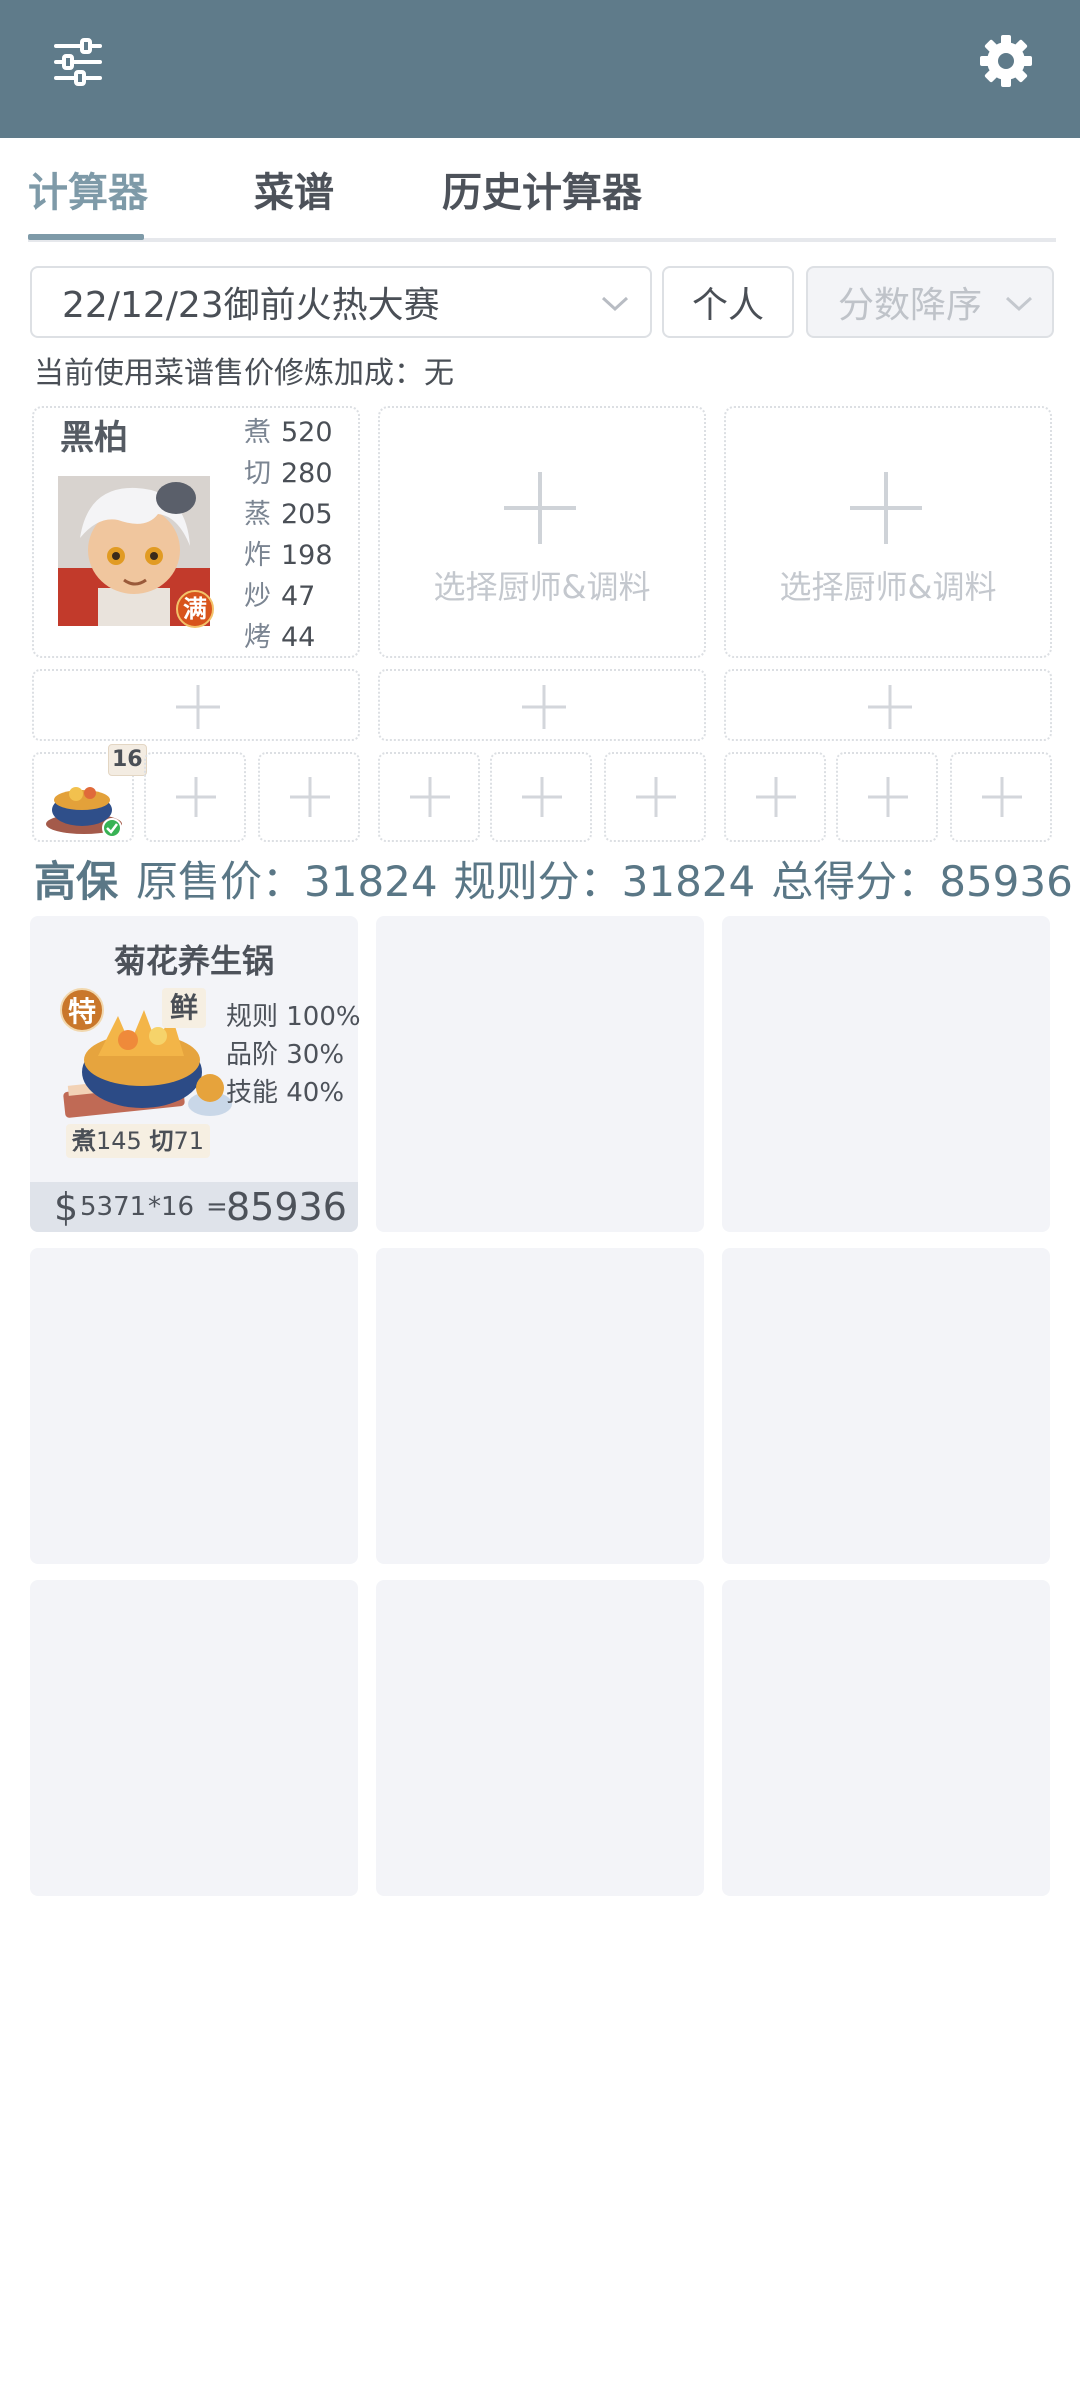 The image size is (1080, 2400). I want to click on score-summary: 高保 原售价：31824 规则分：31824 总得分：85936, so click(553, 878).